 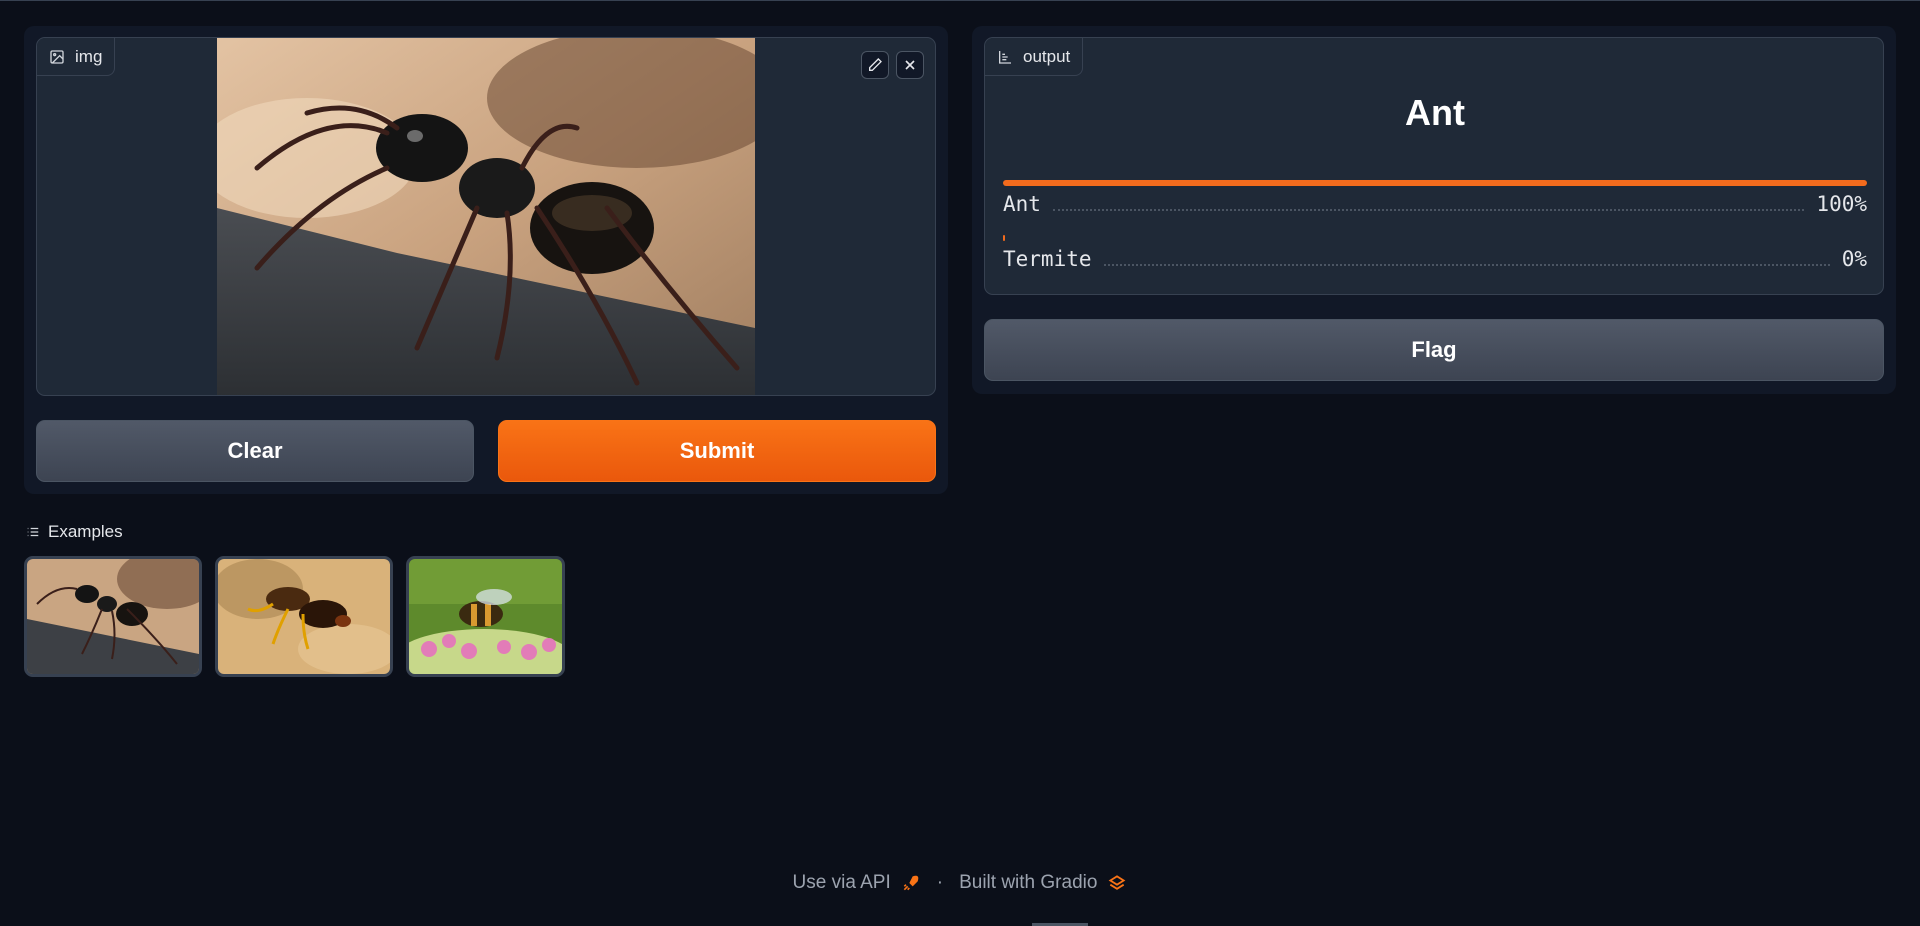 I want to click on close-icon, so click(x=910, y=65).